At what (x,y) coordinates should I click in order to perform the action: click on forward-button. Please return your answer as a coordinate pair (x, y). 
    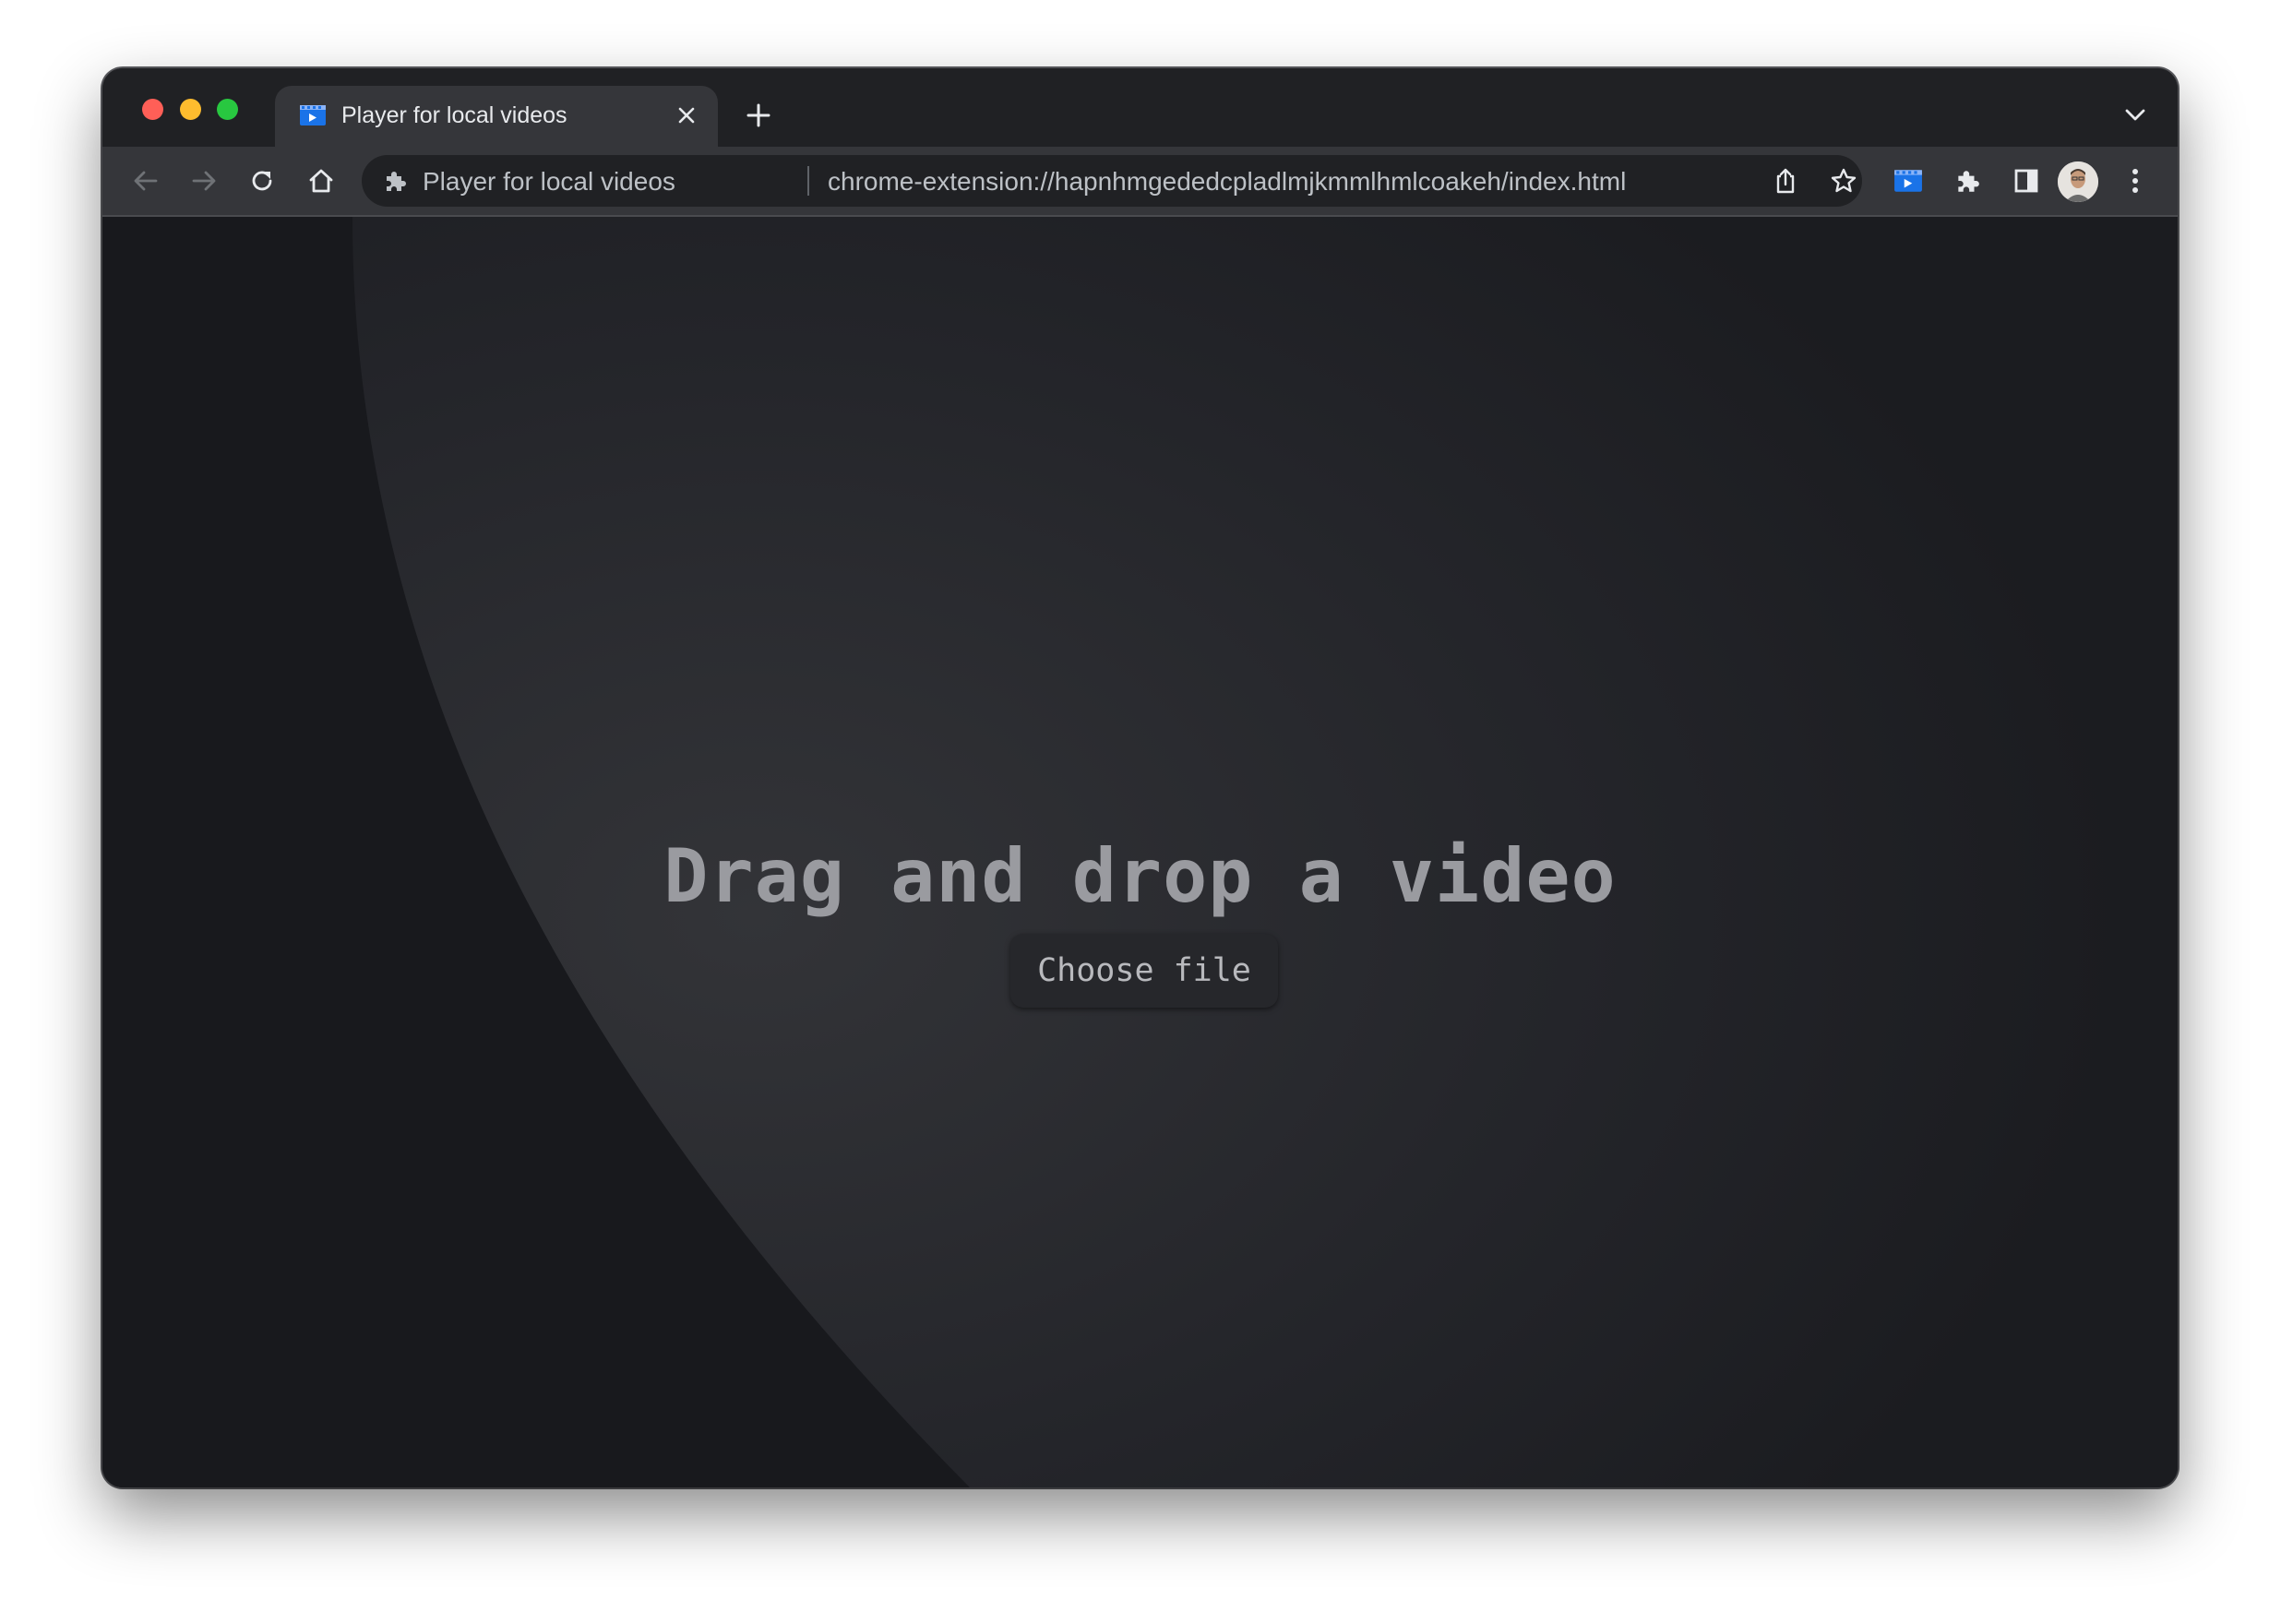
    Looking at the image, I should click on (204, 181).